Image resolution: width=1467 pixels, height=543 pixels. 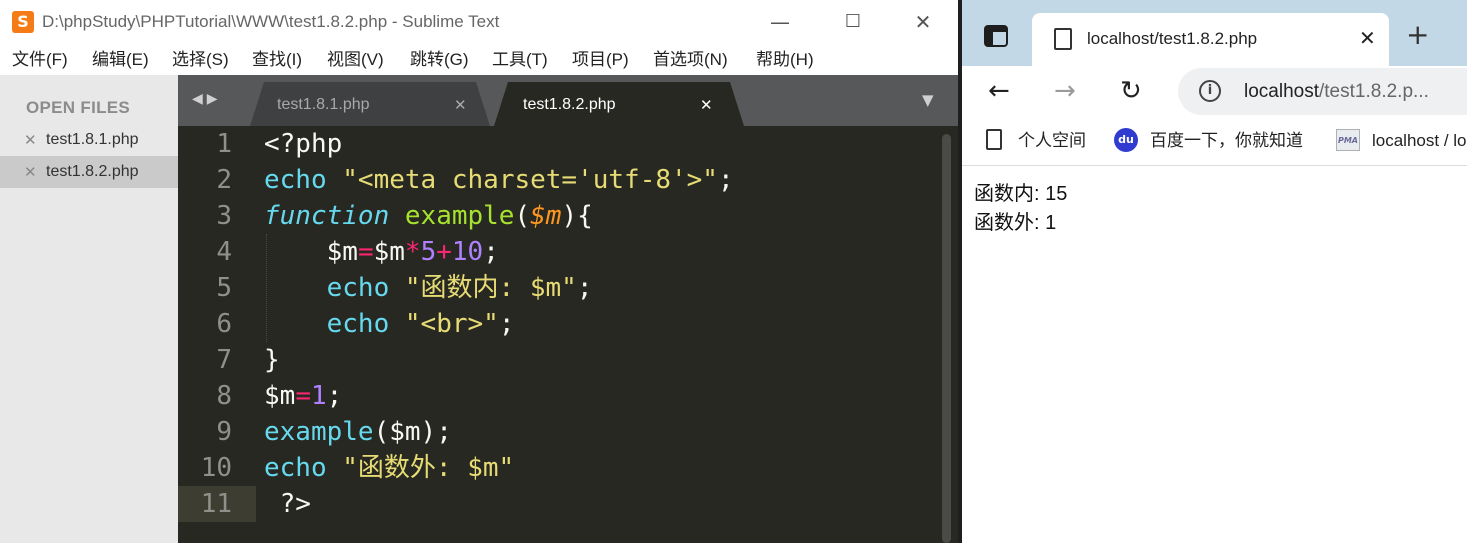 I want to click on menu-project: 项目(P), so click(x=600, y=60).